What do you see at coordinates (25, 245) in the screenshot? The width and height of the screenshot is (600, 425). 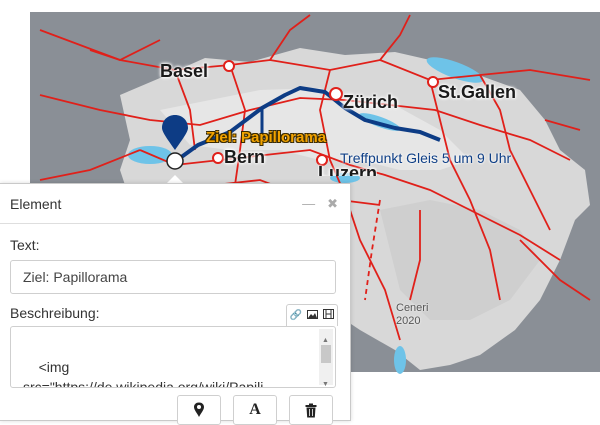 I see `text-label: Text:` at bounding box center [25, 245].